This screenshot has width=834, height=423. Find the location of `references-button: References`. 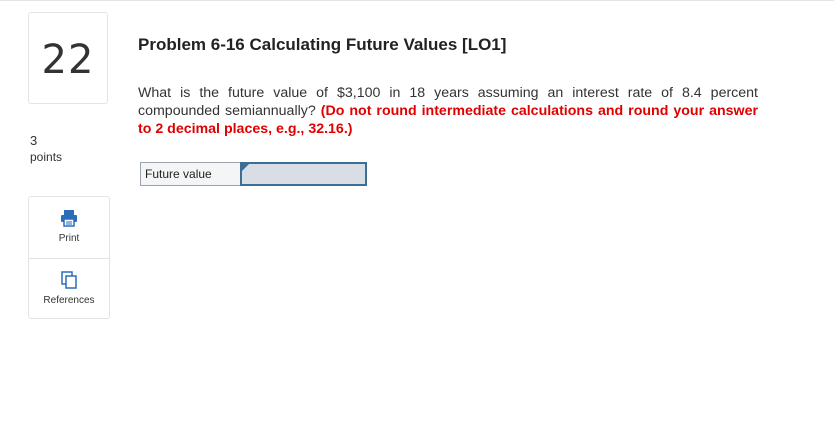

references-button: References is located at coordinates (69, 288).